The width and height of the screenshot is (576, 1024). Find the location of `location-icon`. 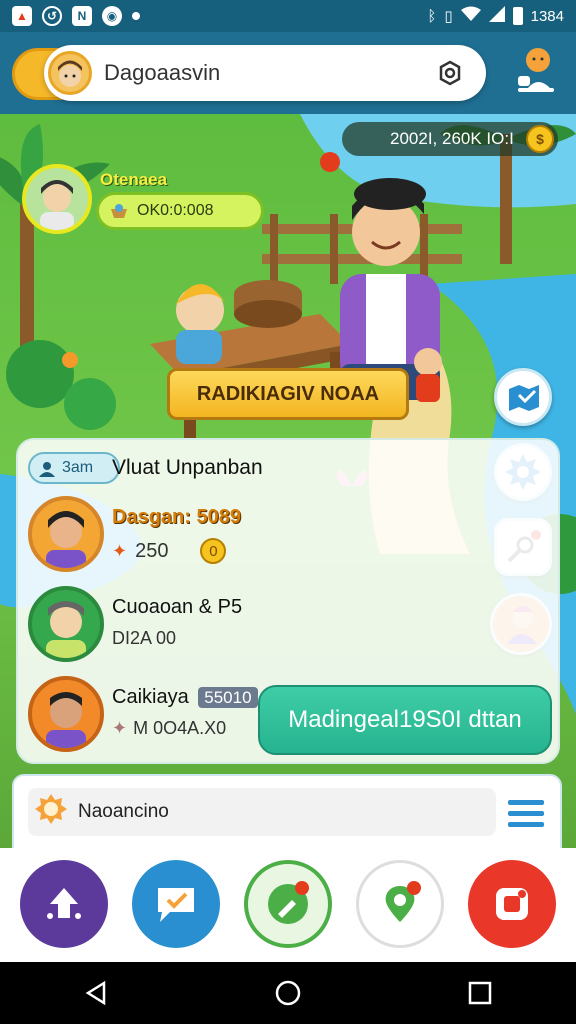

location-icon is located at coordinates (403, 901).